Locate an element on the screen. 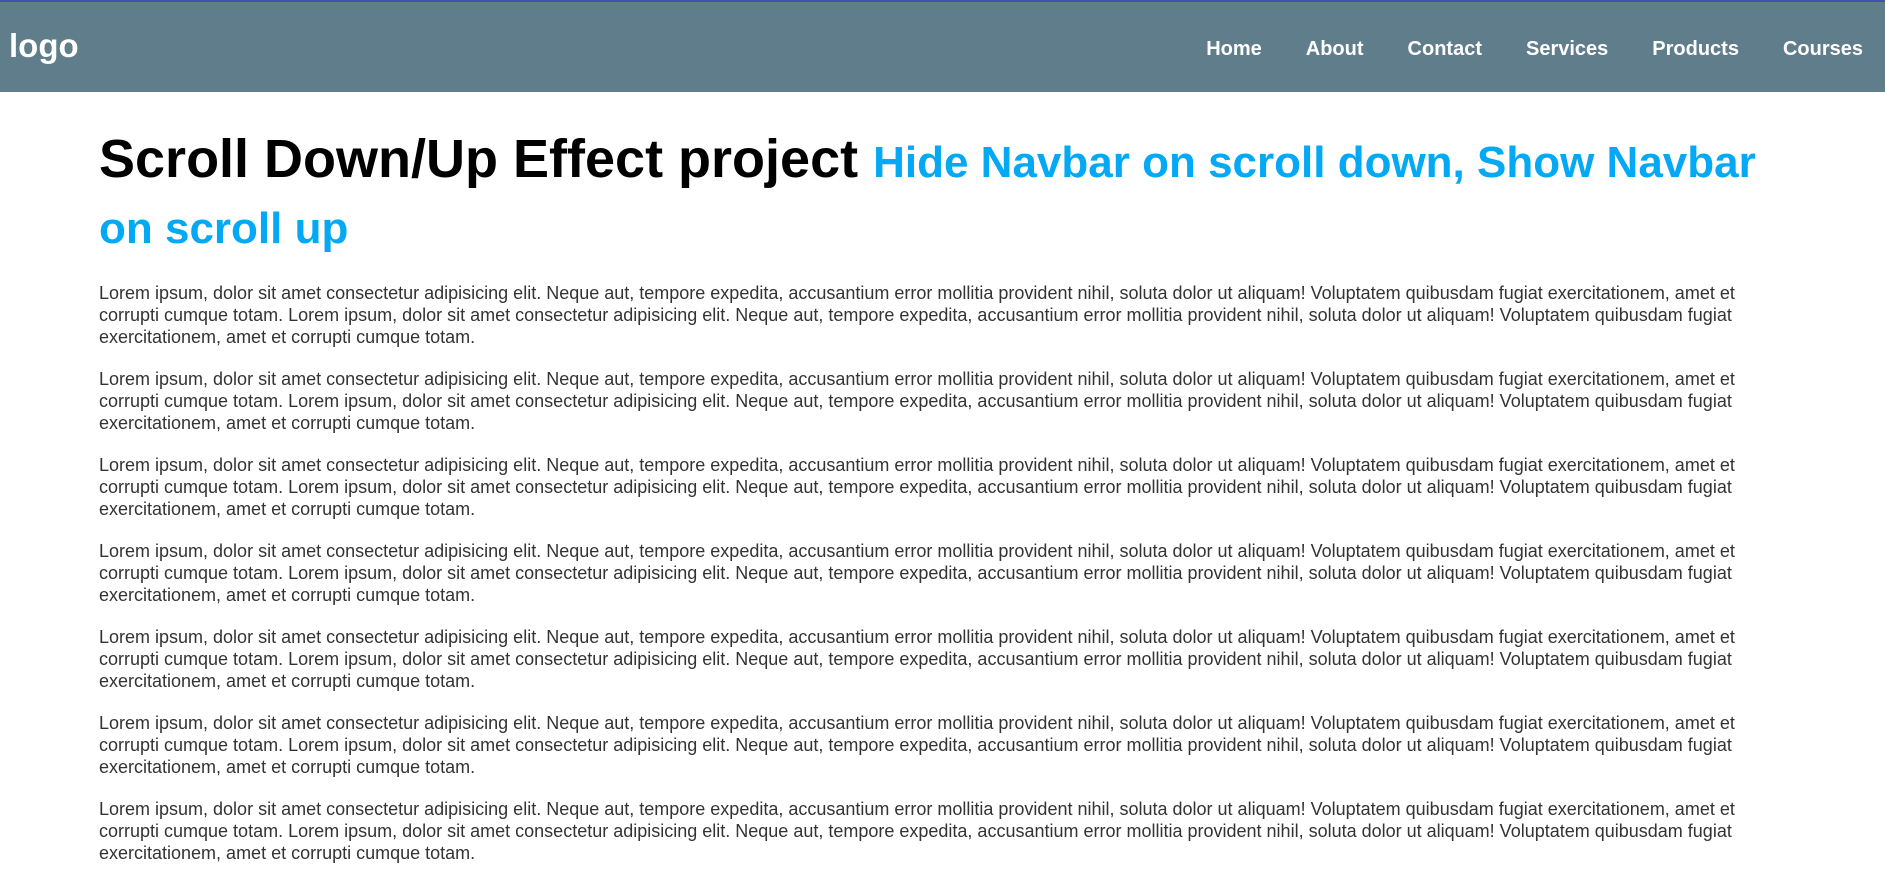 This screenshot has height=884, width=1885. nav-link-services: Services is located at coordinates (1567, 49).